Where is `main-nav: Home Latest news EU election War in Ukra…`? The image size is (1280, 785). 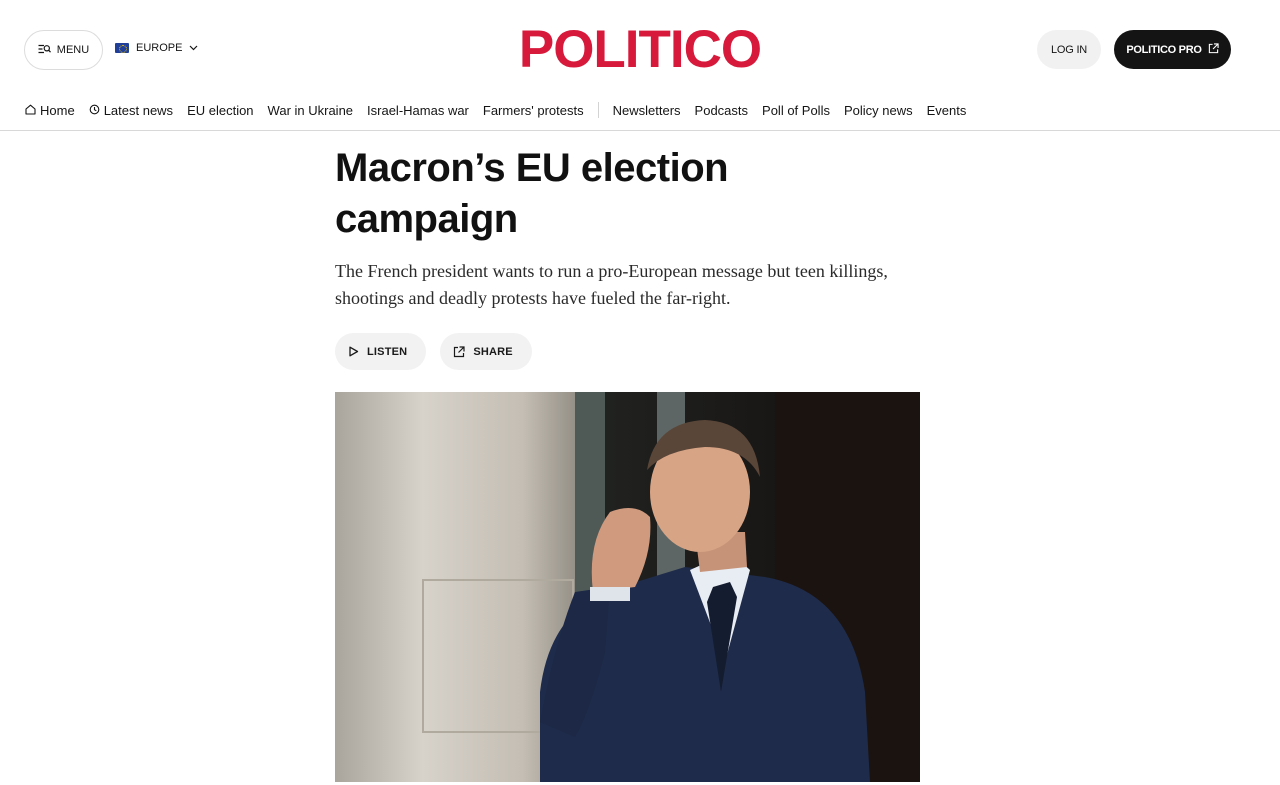
main-nav: Home Latest news EU election War in Ukra… is located at coordinates (502, 110).